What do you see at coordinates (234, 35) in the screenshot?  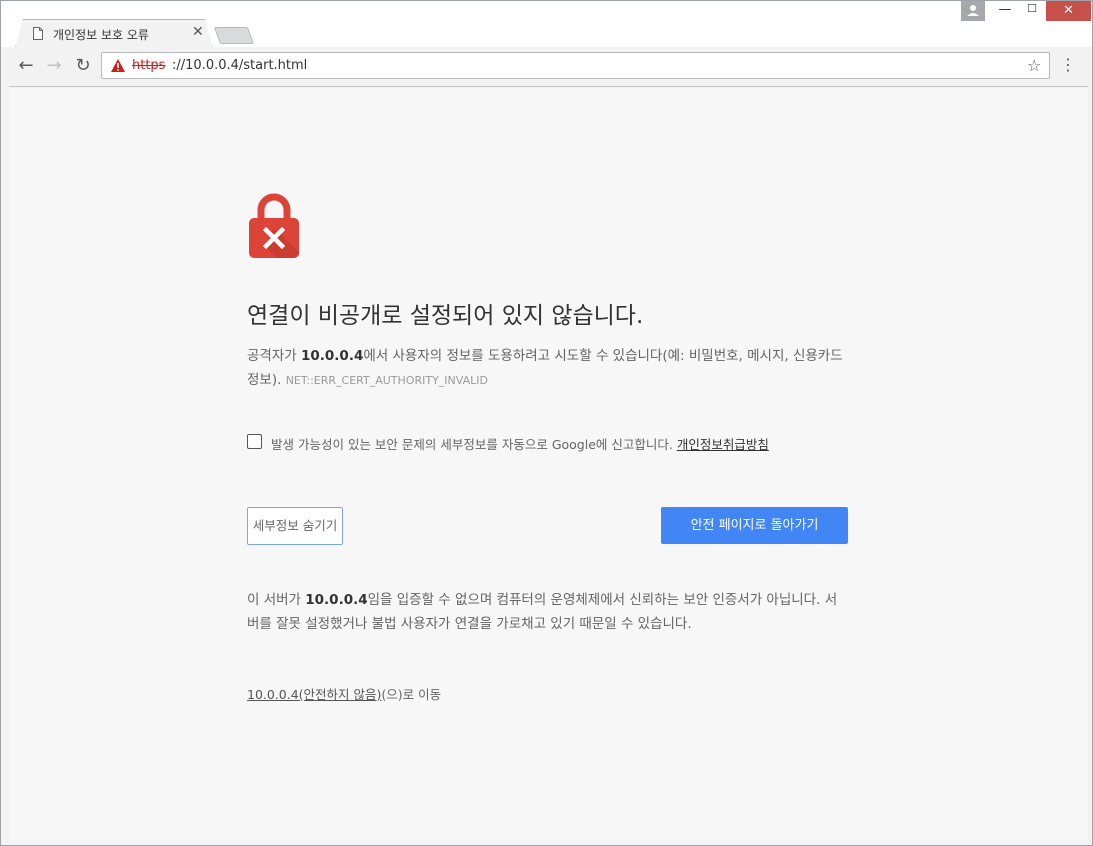 I see `new-tab-button` at bounding box center [234, 35].